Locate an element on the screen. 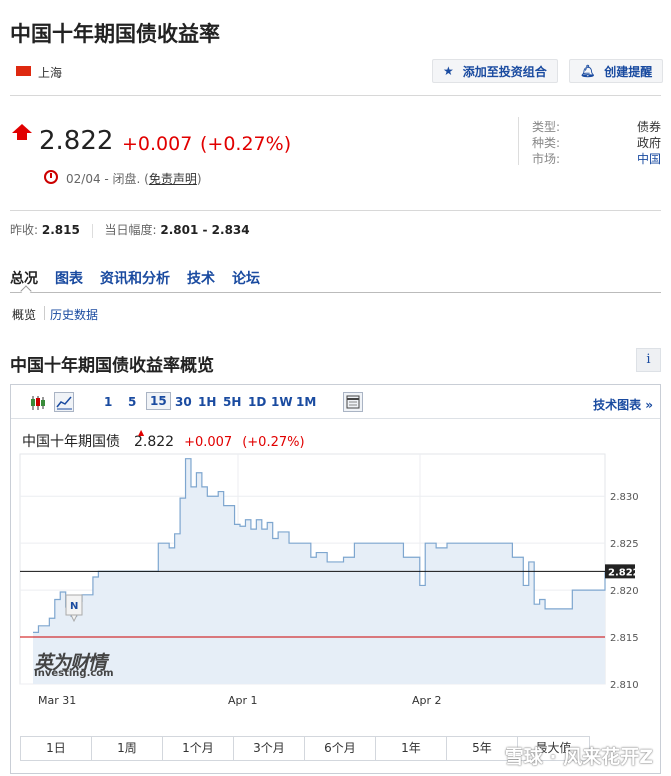 The height and width of the screenshot is (776, 671). current-price-tag: 2.822 is located at coordinates (622, 571).